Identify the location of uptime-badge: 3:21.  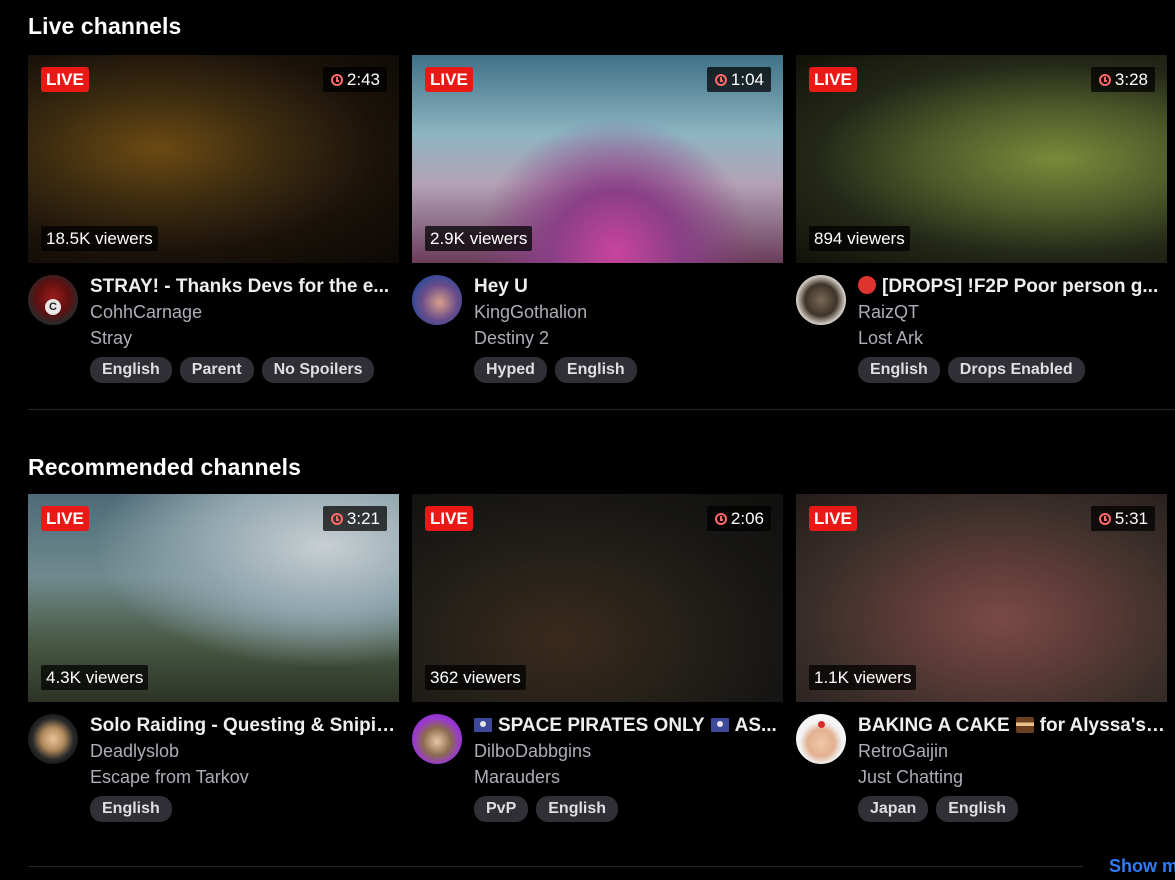
(354, 518).